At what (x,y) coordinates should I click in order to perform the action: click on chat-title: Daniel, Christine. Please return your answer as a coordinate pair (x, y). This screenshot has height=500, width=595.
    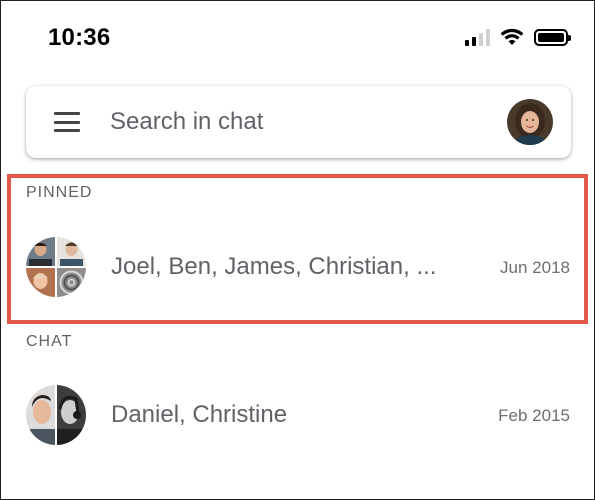
    Looking at the image, I should click on (199, 414).